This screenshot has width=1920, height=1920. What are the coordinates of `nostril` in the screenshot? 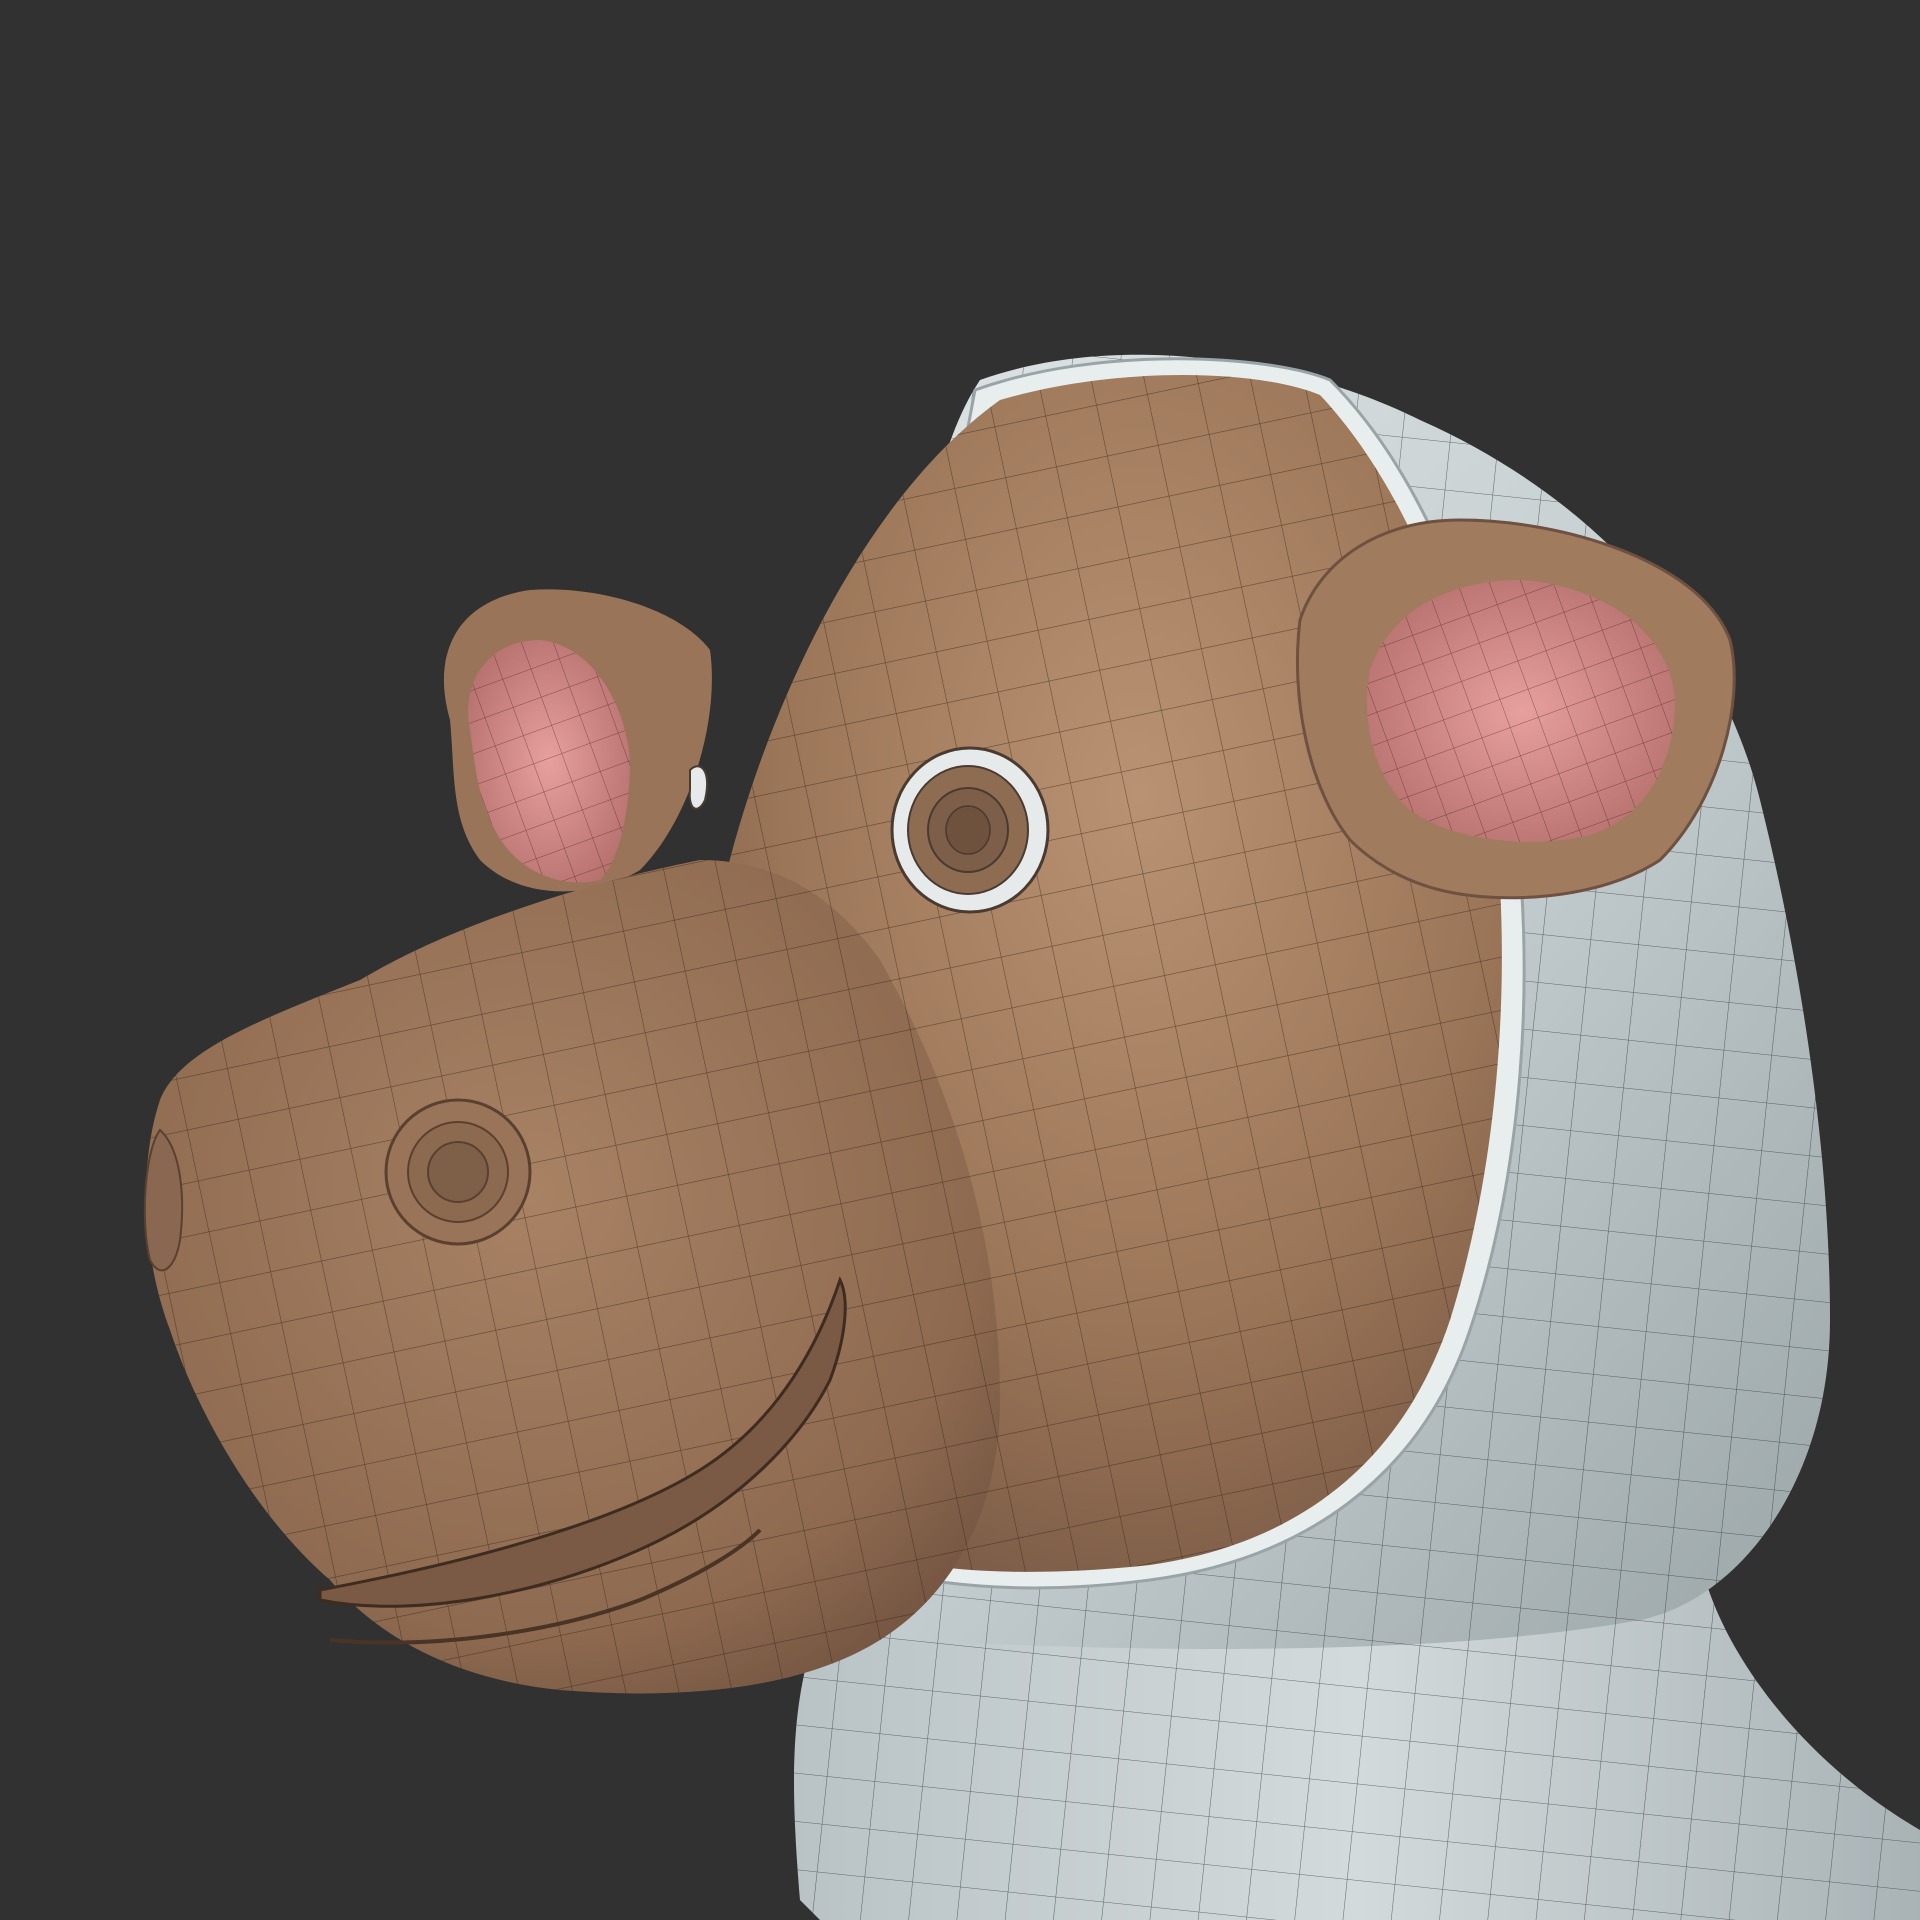 It's located at (458, 1172).